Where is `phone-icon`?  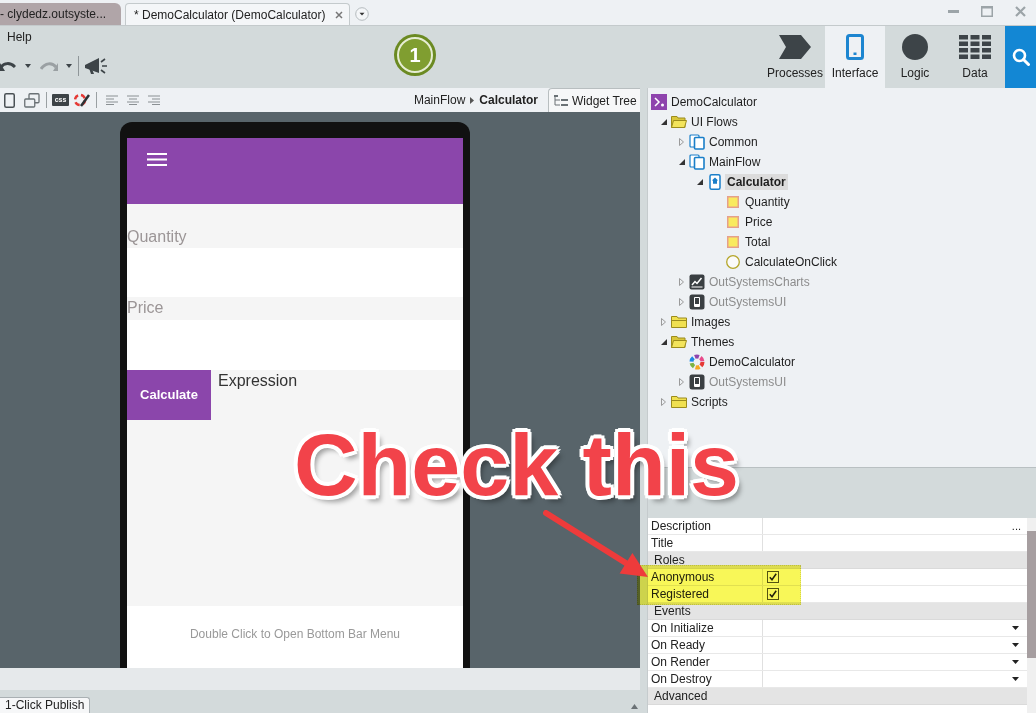 phone-icon is located at coordinates (855, 47).